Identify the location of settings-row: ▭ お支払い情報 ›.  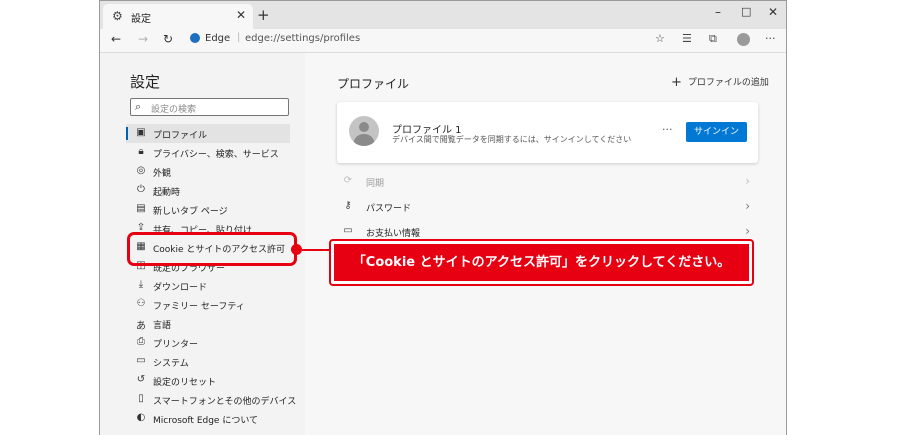
(547, 232).